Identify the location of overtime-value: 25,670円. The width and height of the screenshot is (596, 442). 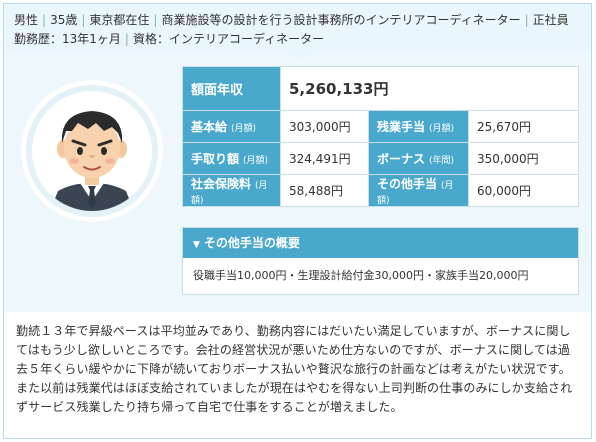
(523, 126).